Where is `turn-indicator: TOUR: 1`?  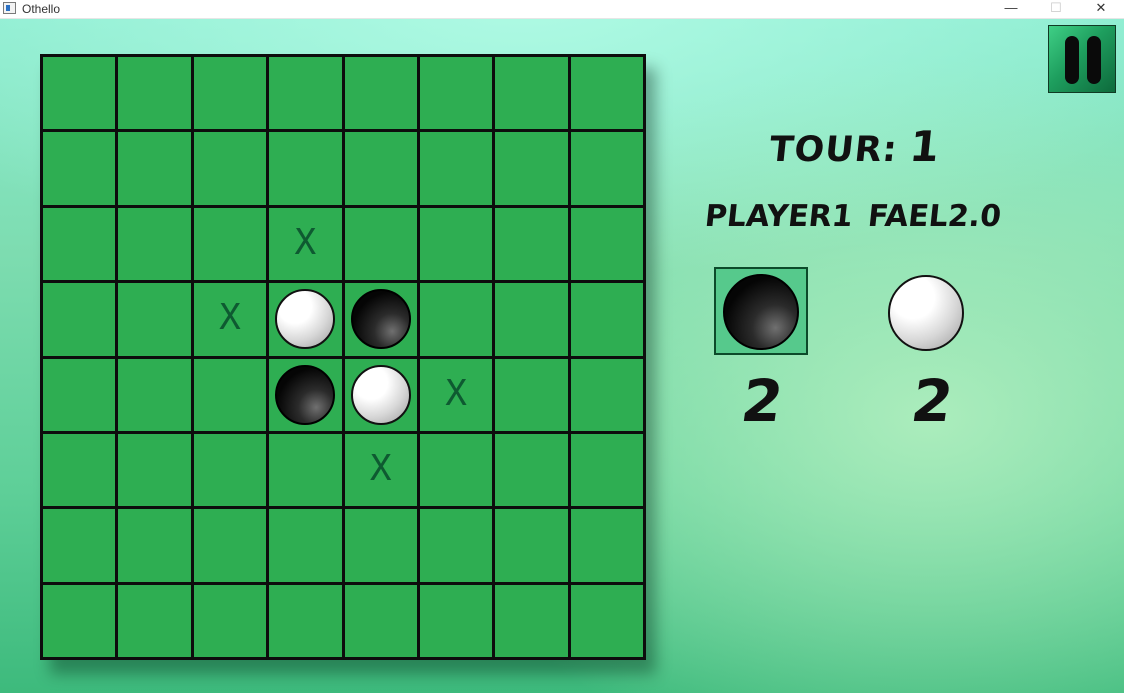 turn-indicator: TOUR: 1 is located at coordinates (854, 146).